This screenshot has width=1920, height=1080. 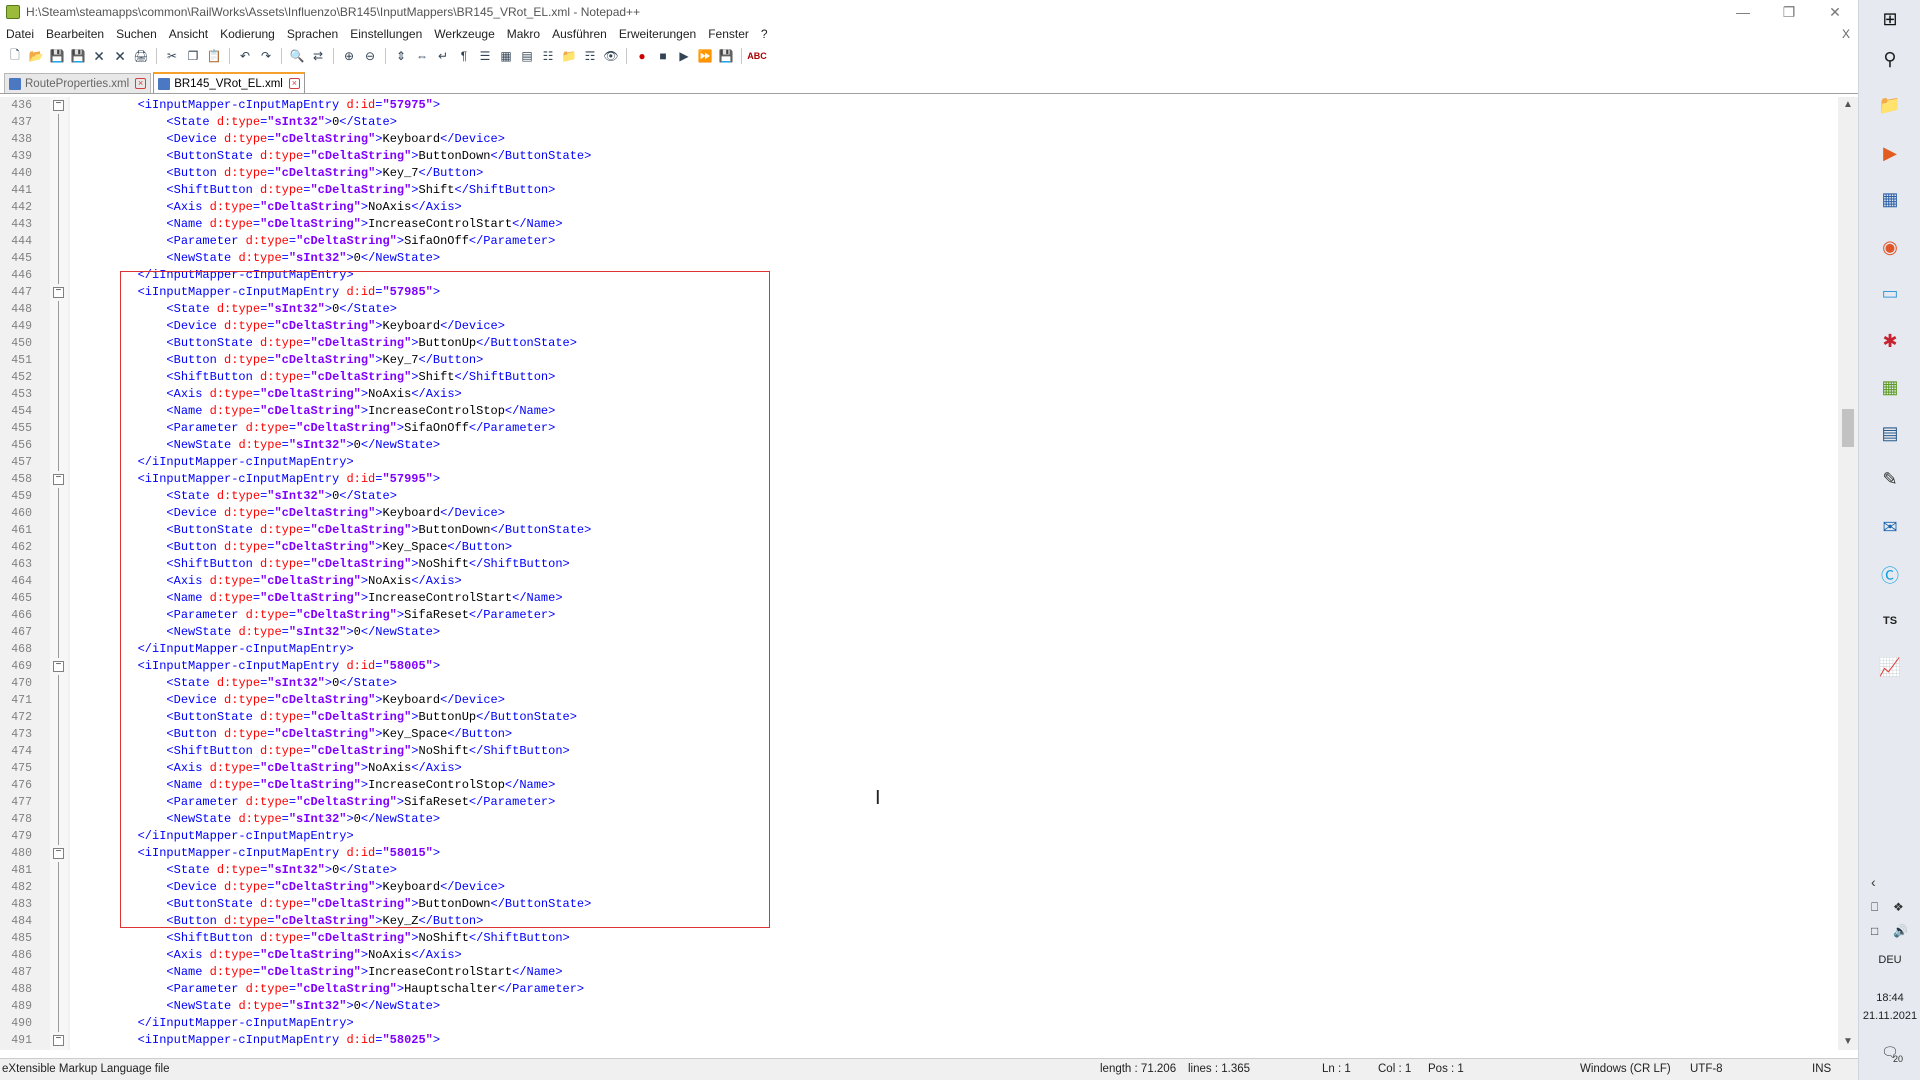 What do you see at coordinates (1890, 153) in the screenshot?
I see `media-player-icon: ▶` at bounding box center [1890, 153].